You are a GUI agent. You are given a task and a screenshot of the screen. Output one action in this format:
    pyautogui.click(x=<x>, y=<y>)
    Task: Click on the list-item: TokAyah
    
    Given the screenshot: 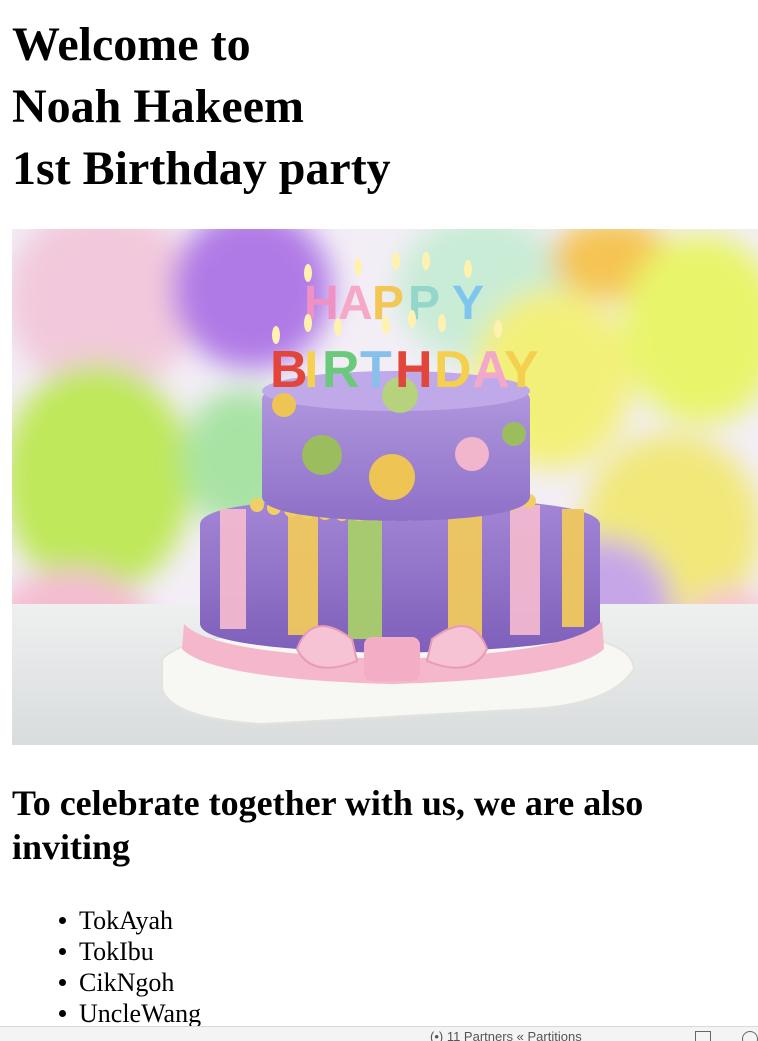 What is the action you would take?
    pyautogui.click(x=129, y=920)
    